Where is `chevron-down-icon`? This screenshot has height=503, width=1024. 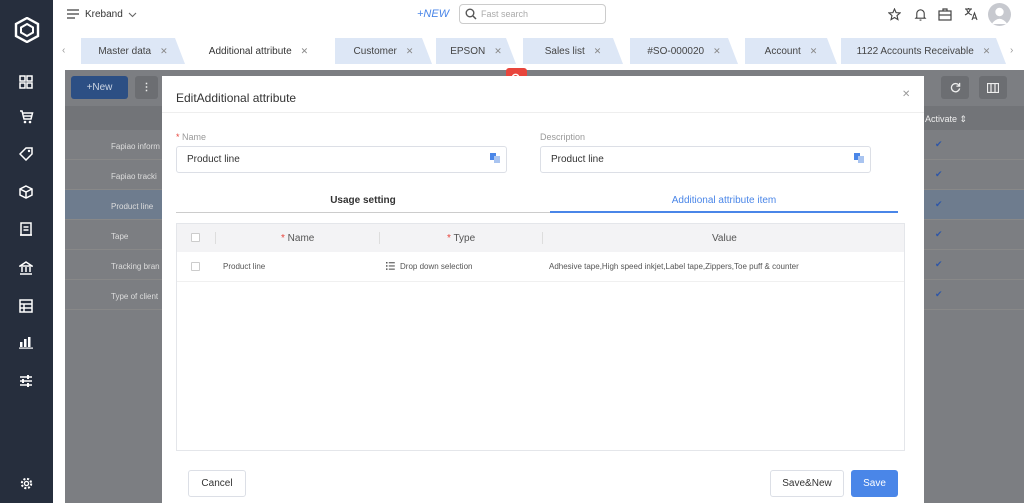
chevron-down-icon is located at coordinates (132, 15).